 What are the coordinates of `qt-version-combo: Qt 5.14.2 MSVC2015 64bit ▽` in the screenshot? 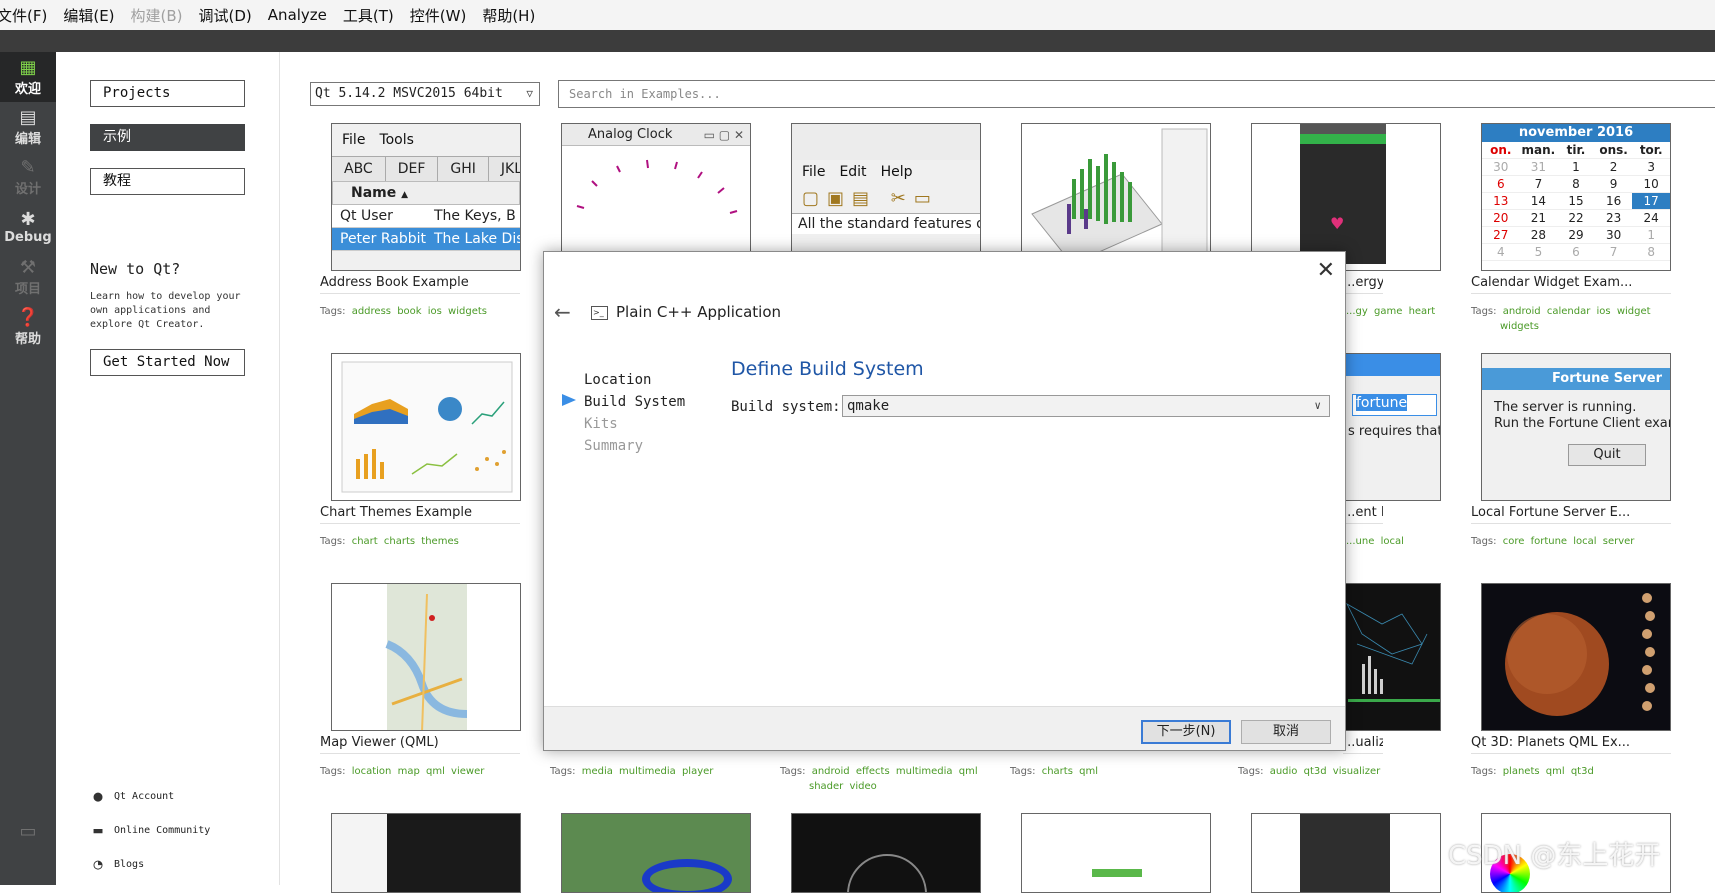 It's located at (425, 94).